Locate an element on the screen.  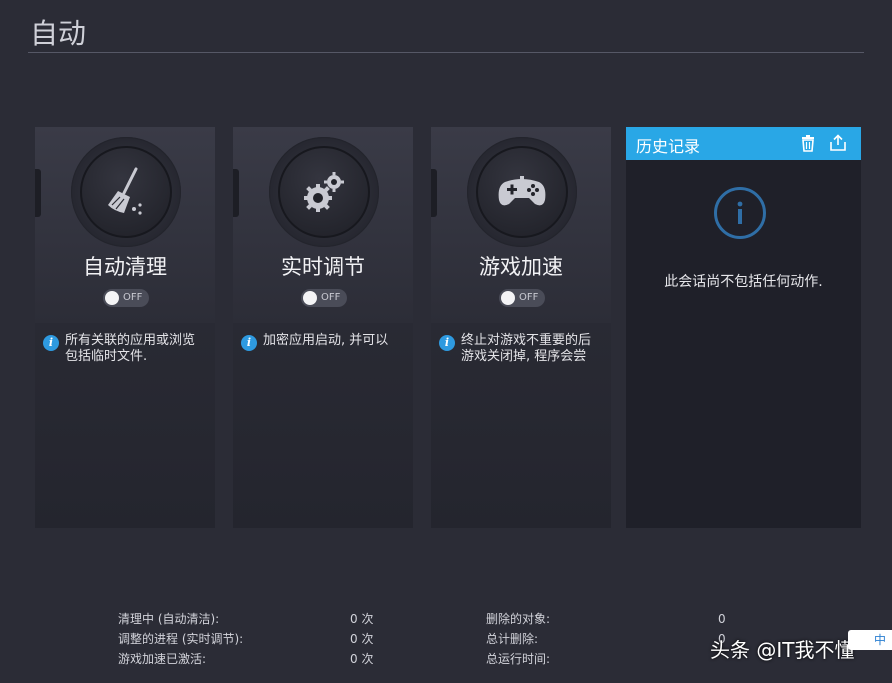
language-badge: 中 is located at coordinates (870, 640).